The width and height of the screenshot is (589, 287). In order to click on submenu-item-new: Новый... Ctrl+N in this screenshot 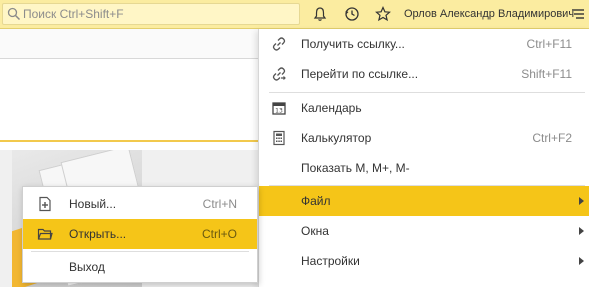, I will do `click(140, 204)`.